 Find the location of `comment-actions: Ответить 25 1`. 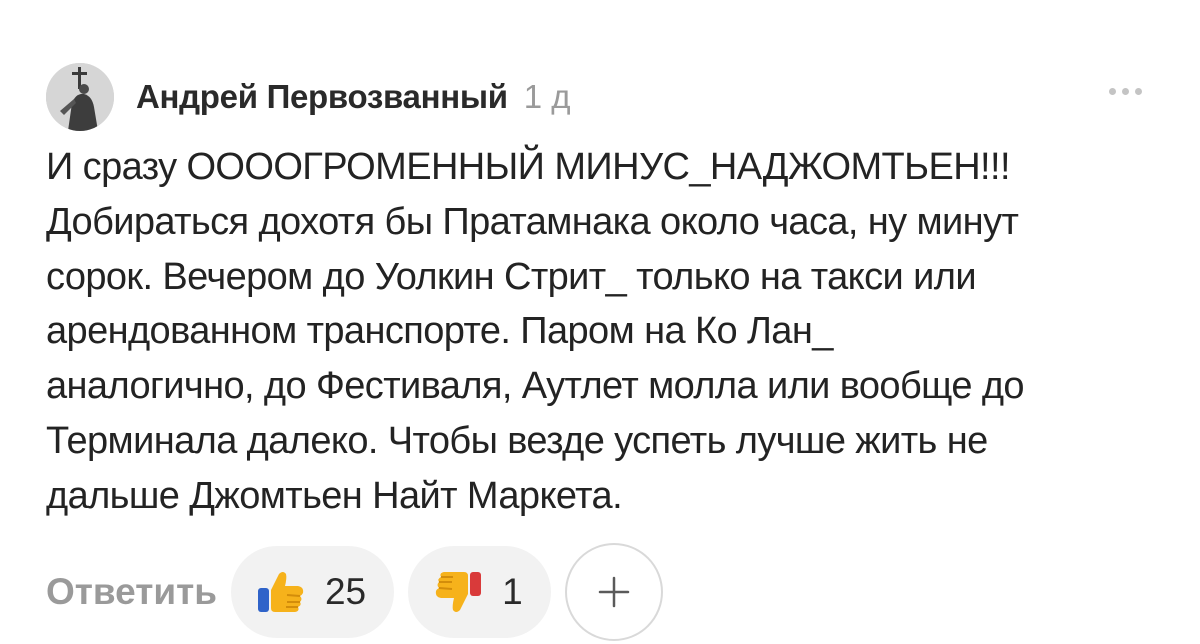

comment-actions: Ответить 25 1 is located at coordinates (354, 592).